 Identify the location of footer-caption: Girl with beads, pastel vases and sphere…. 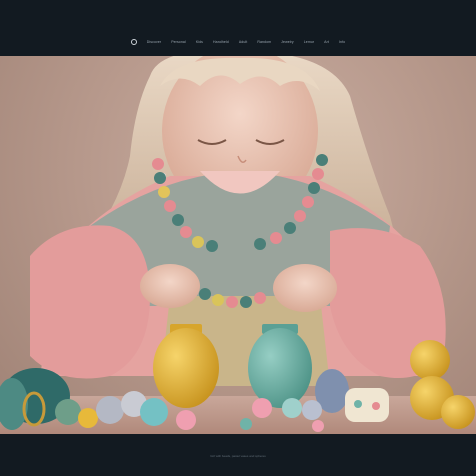
(238, 456).